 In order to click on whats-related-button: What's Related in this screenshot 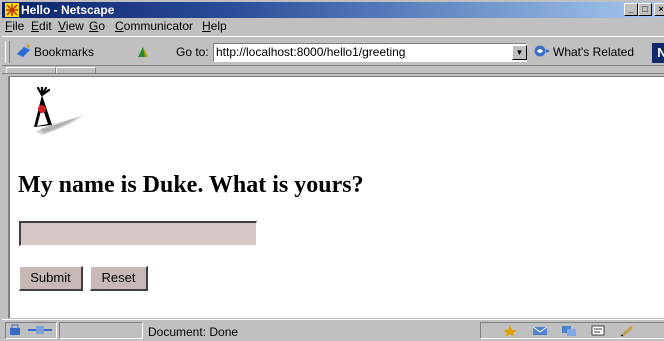, I will do `click(583, 52)`.